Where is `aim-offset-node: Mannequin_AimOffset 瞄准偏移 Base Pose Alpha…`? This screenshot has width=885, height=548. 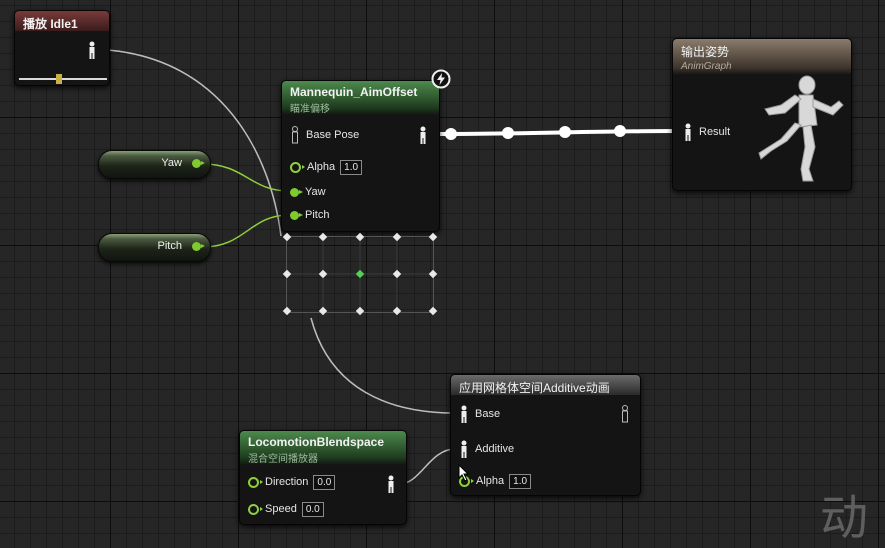
aim-offset-node: Mannequin_AimOffset 瞄准偏移 Base Pose Alpha… is located at coordinates (366, 150).